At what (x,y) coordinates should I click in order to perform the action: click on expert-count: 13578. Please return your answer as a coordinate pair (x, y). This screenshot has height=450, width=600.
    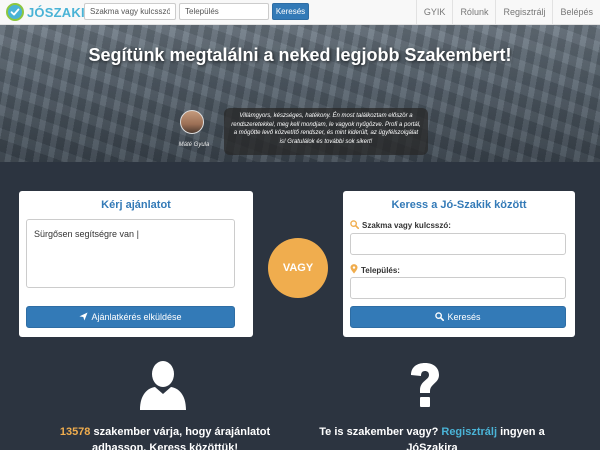
    Looking at the image, I should click on (75, 432).